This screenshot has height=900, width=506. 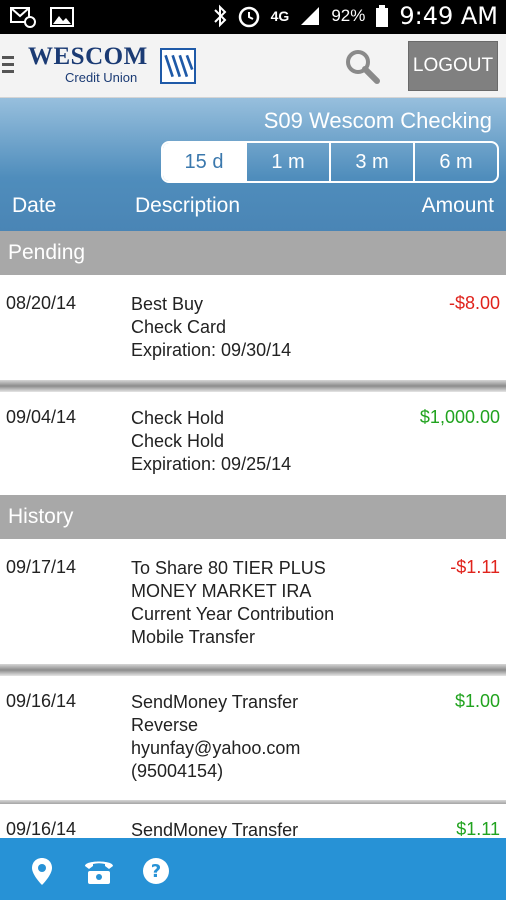 I want to click on help-icon: ?, so click(x=156, y=871).